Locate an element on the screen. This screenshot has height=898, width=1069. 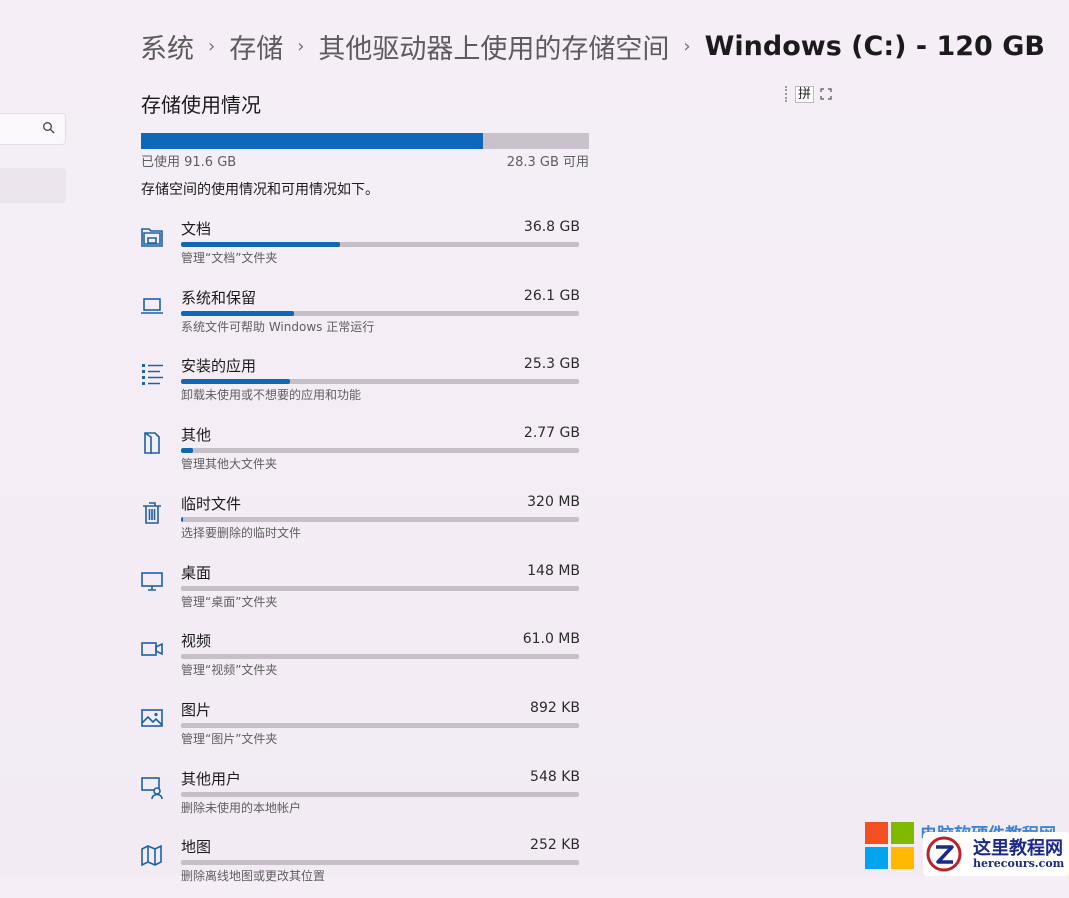
category-name: 文档 is located at coordinates (196, 229).